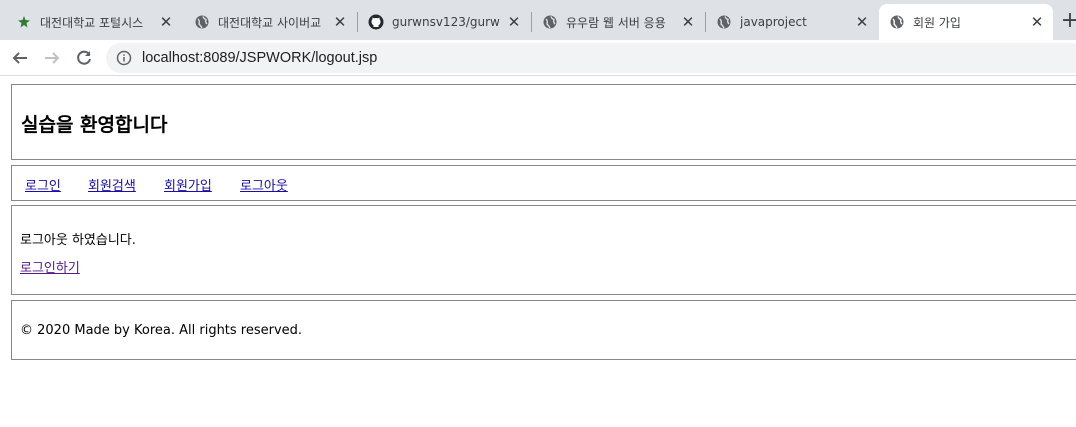  I want to click on tab-daejeon-cyber: 대전대학교 사이버교 ✕, so click(270, 22).